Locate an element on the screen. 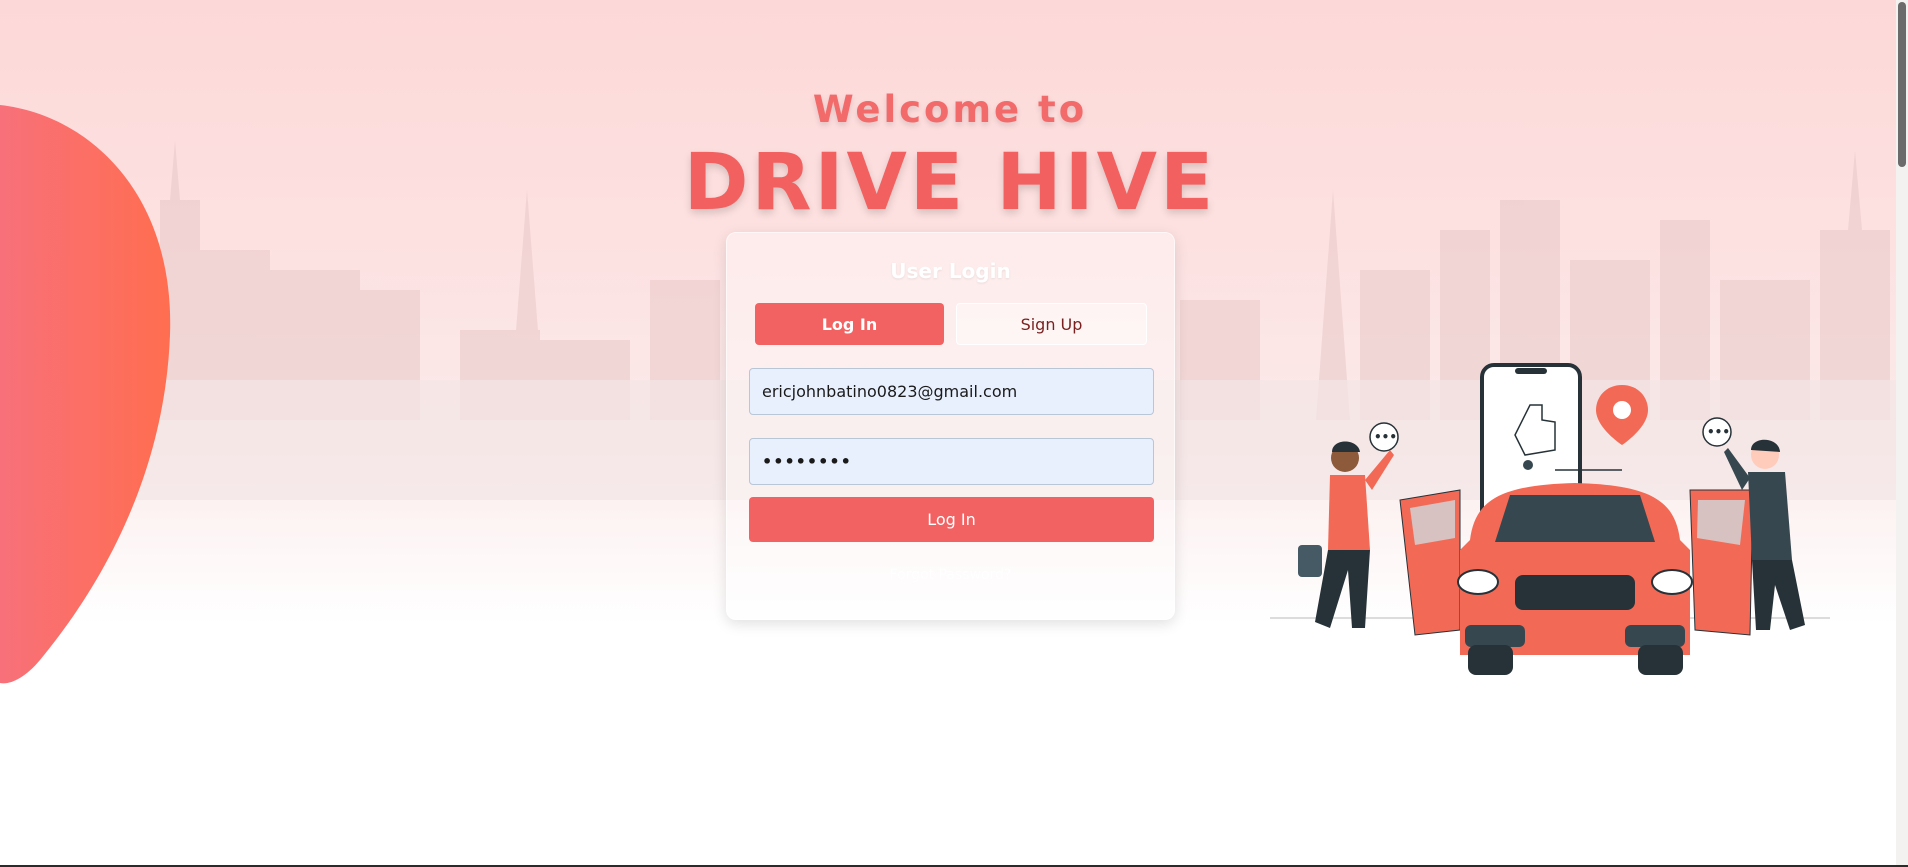  password-field-value: •••••••• is located at coordinates (807, 461).